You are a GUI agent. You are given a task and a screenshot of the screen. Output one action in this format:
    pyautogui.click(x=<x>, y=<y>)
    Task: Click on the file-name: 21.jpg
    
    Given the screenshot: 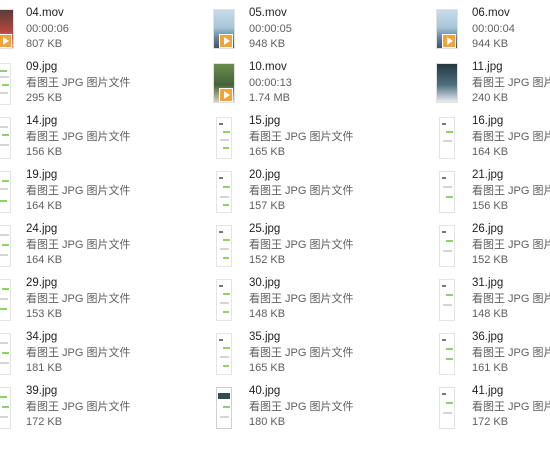 What is the action you would take?
    pyautogui.click(x=488, y=175)
    